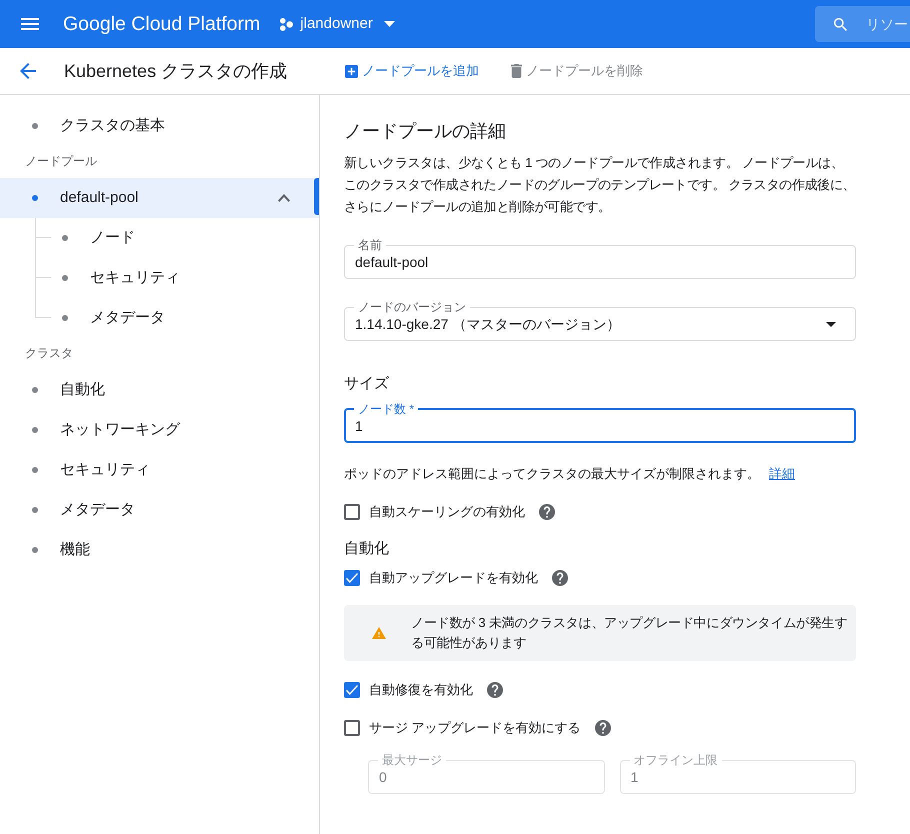  Describe the element at coordinates (782, 473) in the screenshot. I see `details-link: 詳細` at that location.